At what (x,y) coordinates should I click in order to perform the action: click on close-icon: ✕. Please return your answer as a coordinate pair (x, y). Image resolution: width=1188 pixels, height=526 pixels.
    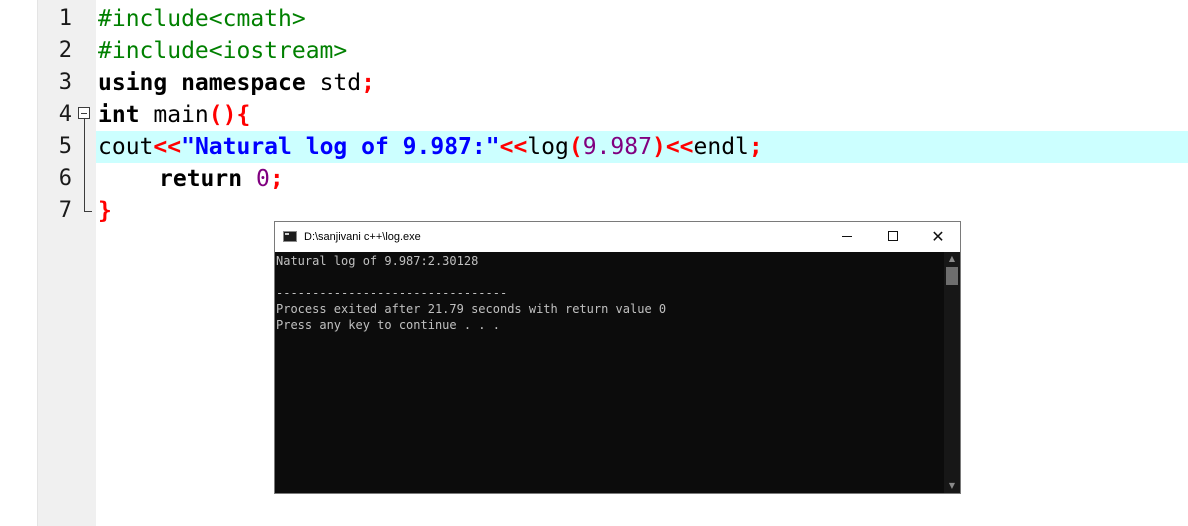
    Looking at the image, I should click on (938, 236).